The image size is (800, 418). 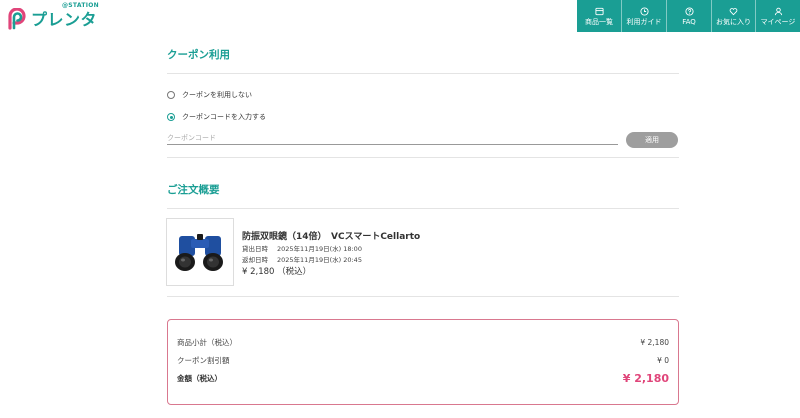 I want to click on nav-item-guide: 利用ガイド, so click(x=644, y=16).